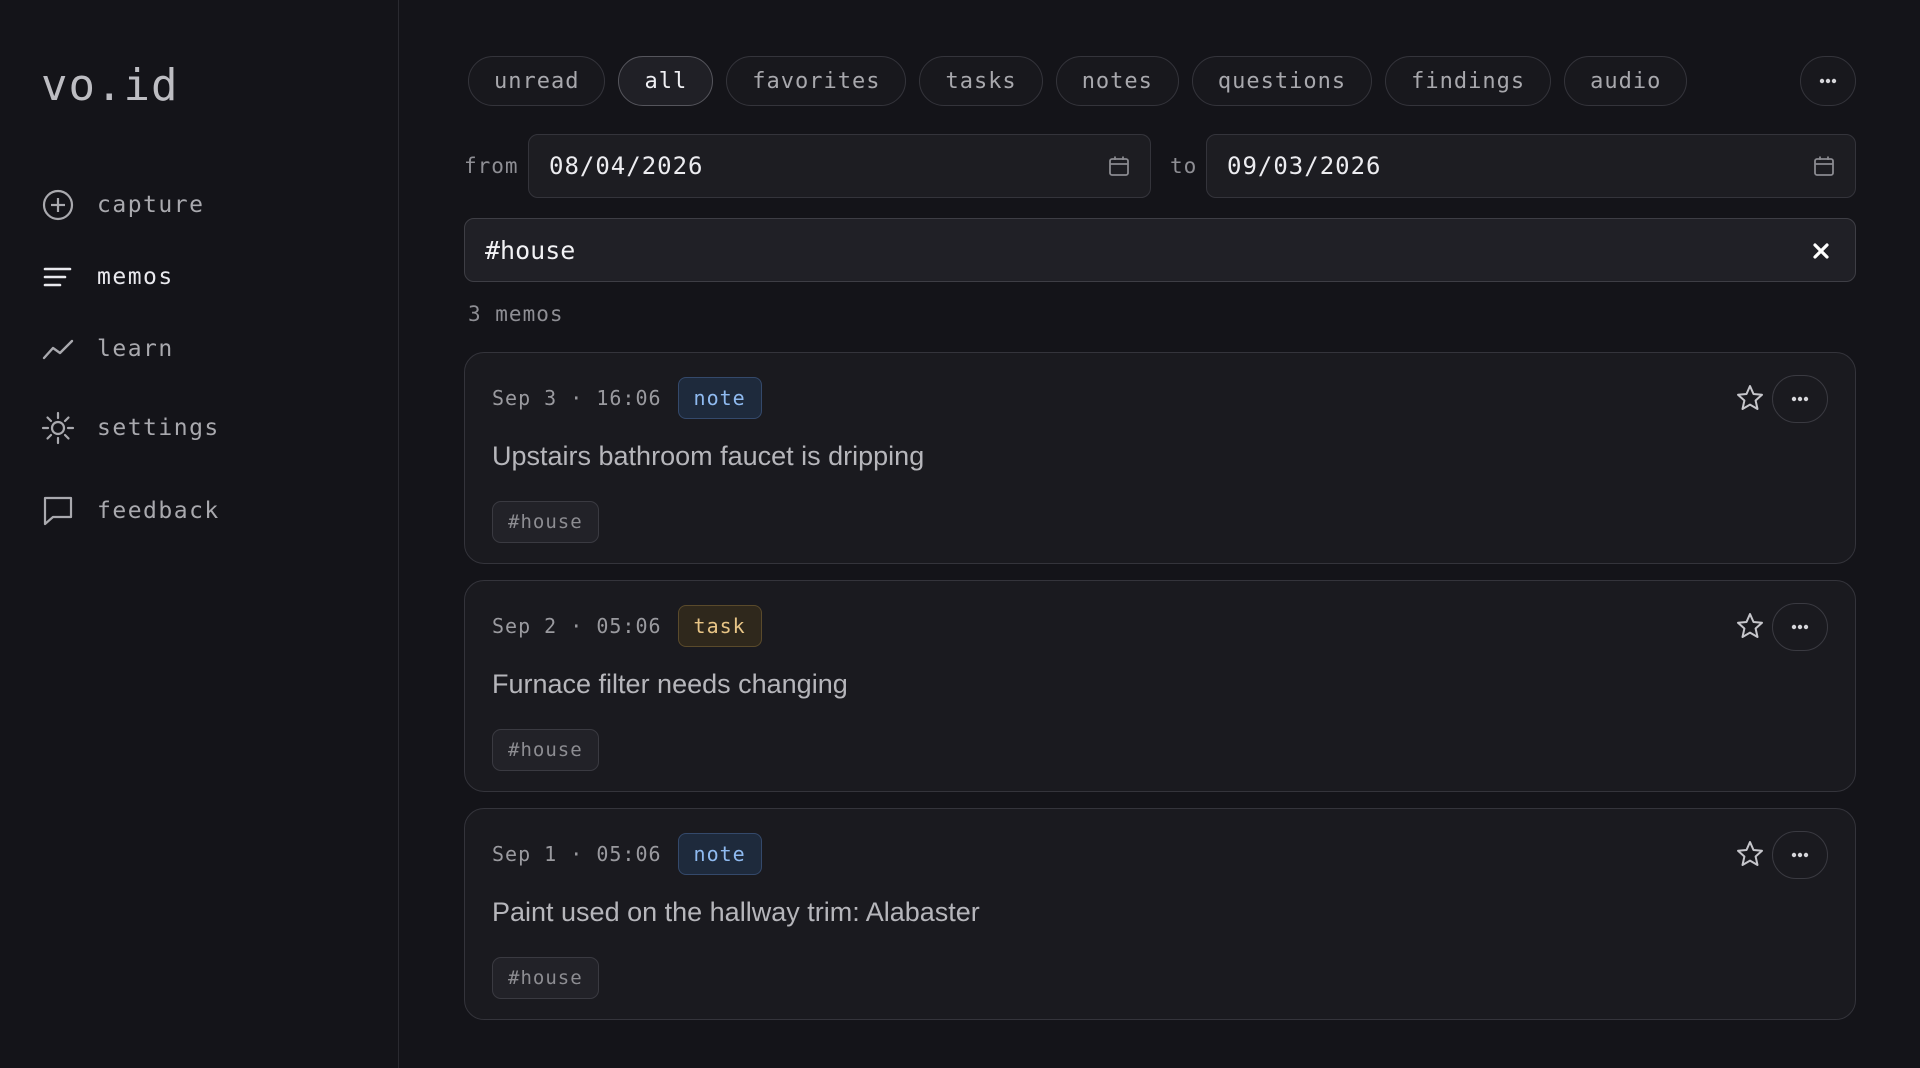  I want to click on filter-chip-all: all, so click(666, 81).